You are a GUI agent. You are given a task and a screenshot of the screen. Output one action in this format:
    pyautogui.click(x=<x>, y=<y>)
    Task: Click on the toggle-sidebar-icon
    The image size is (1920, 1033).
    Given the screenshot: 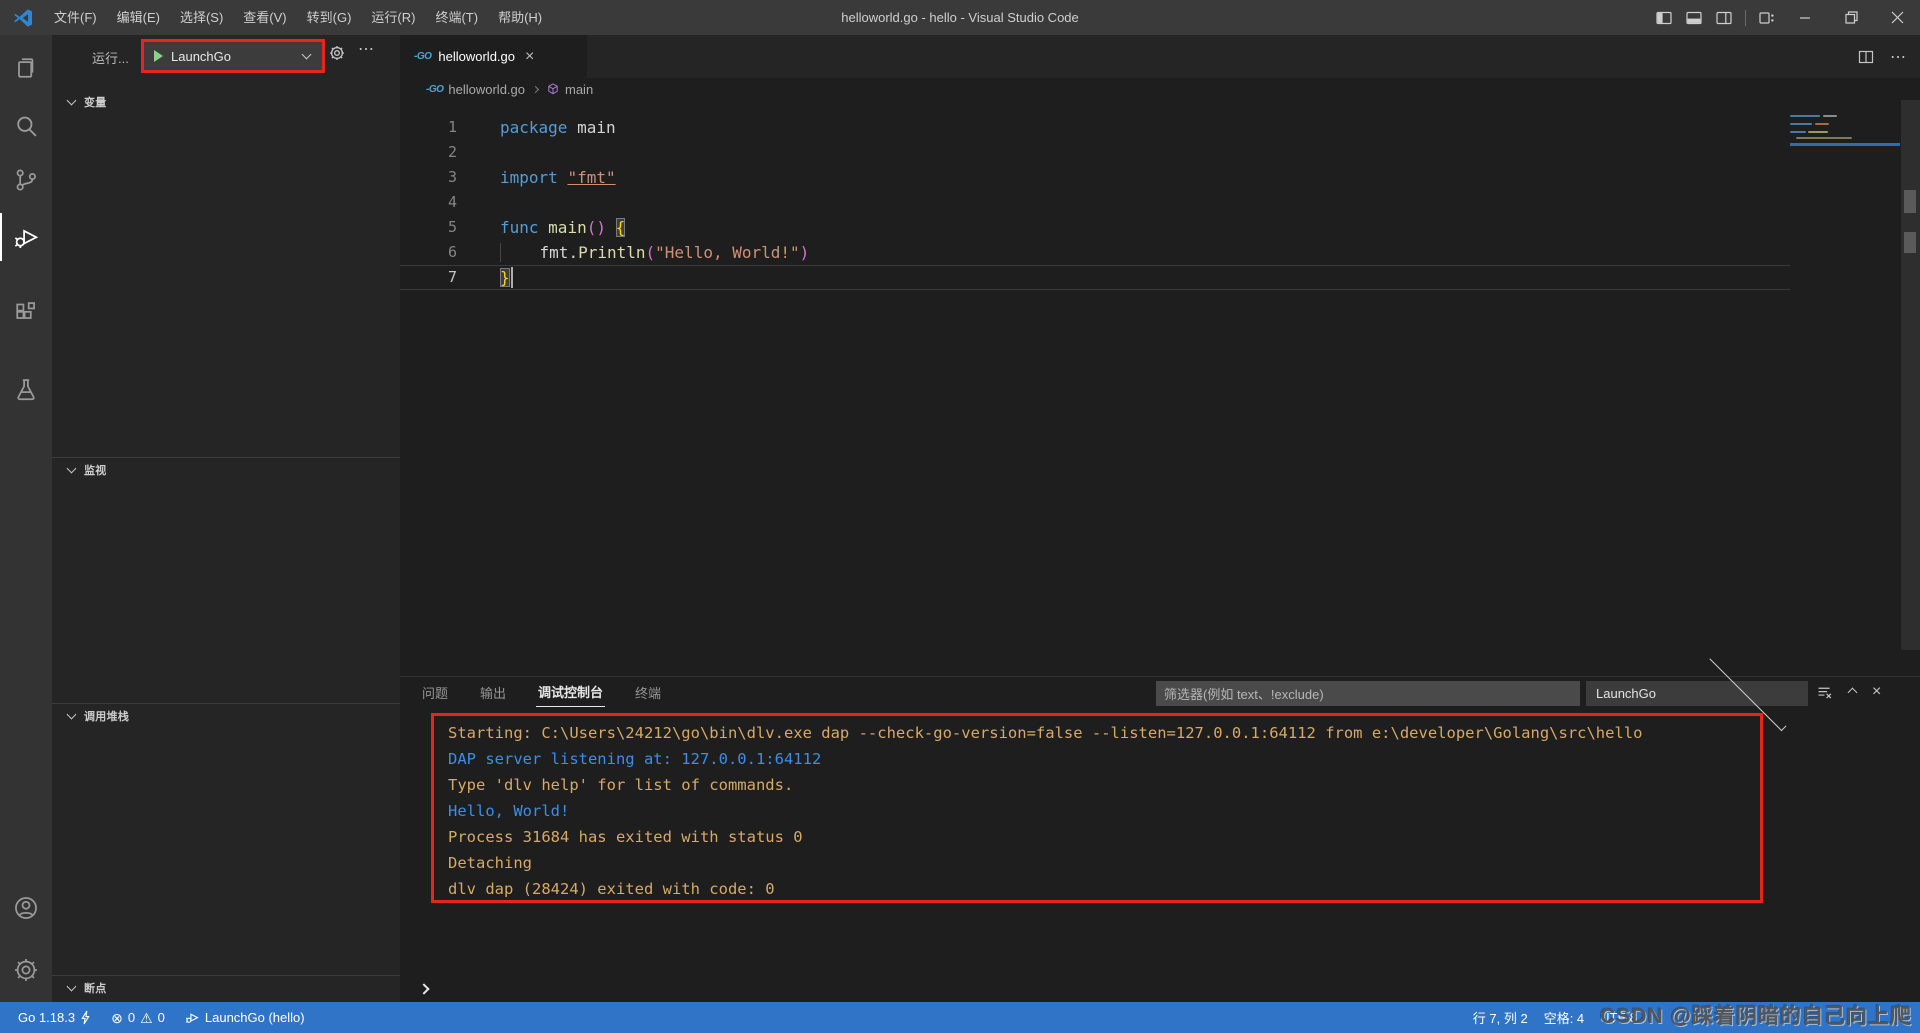 What is the action you would take?
    pyautogui.click(x=1664, y=17)
    